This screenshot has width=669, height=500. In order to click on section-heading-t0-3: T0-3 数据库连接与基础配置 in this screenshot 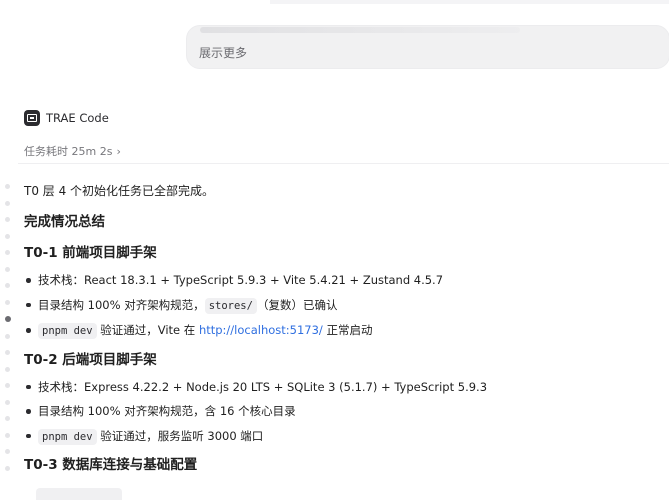, I will do `click(111, 465)`.